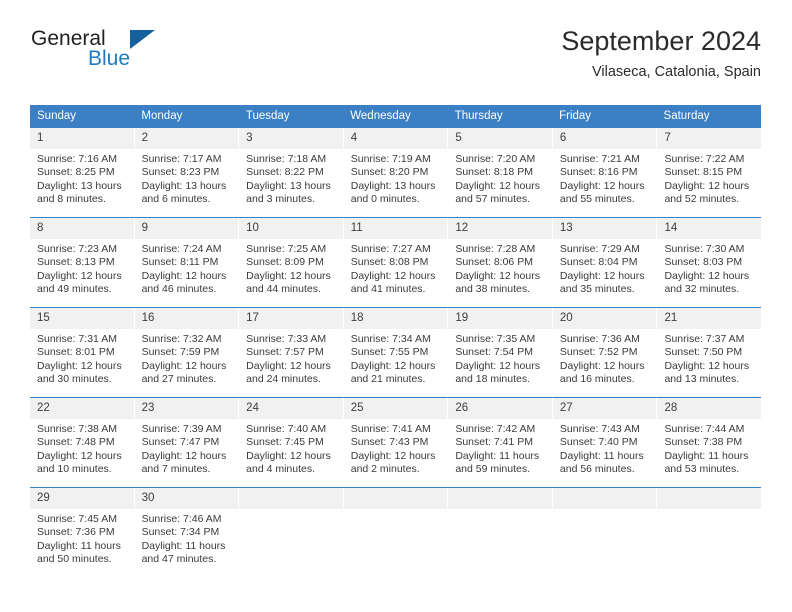  Describe the element at coordinates (77, 339) in the screenshot. I see `sunrise-text: Sunrise: 7:31 AM` at that location.